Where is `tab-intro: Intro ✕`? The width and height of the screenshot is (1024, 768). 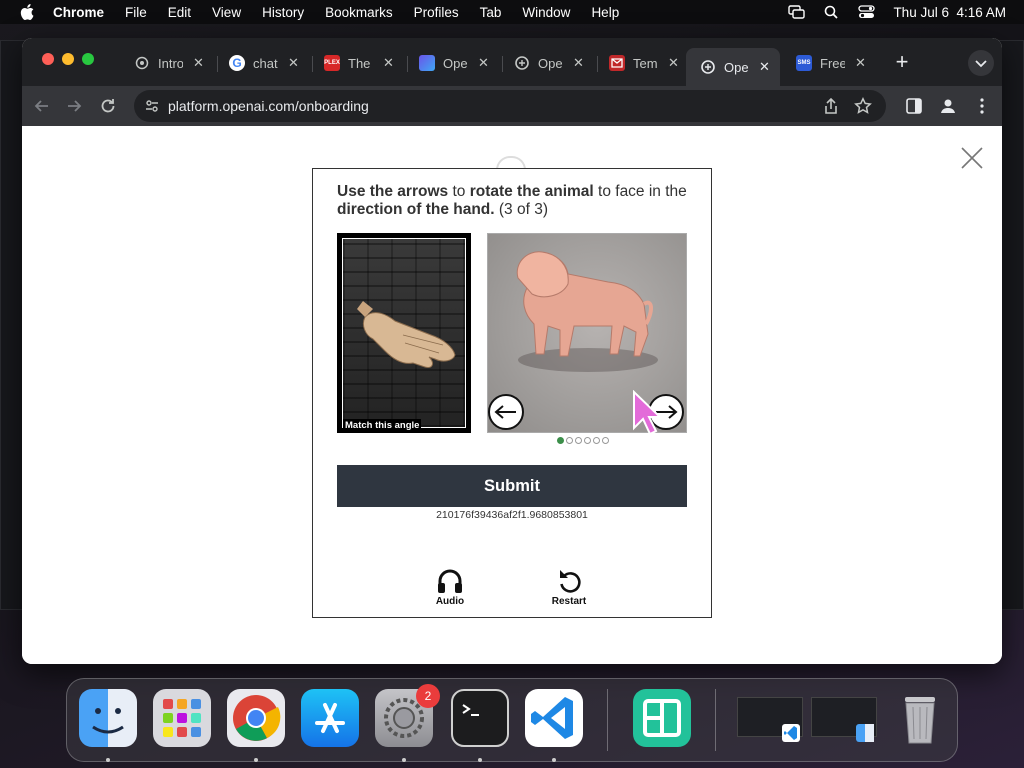 tab-intro: Intro ✕ is located at coordinates (169, 63).